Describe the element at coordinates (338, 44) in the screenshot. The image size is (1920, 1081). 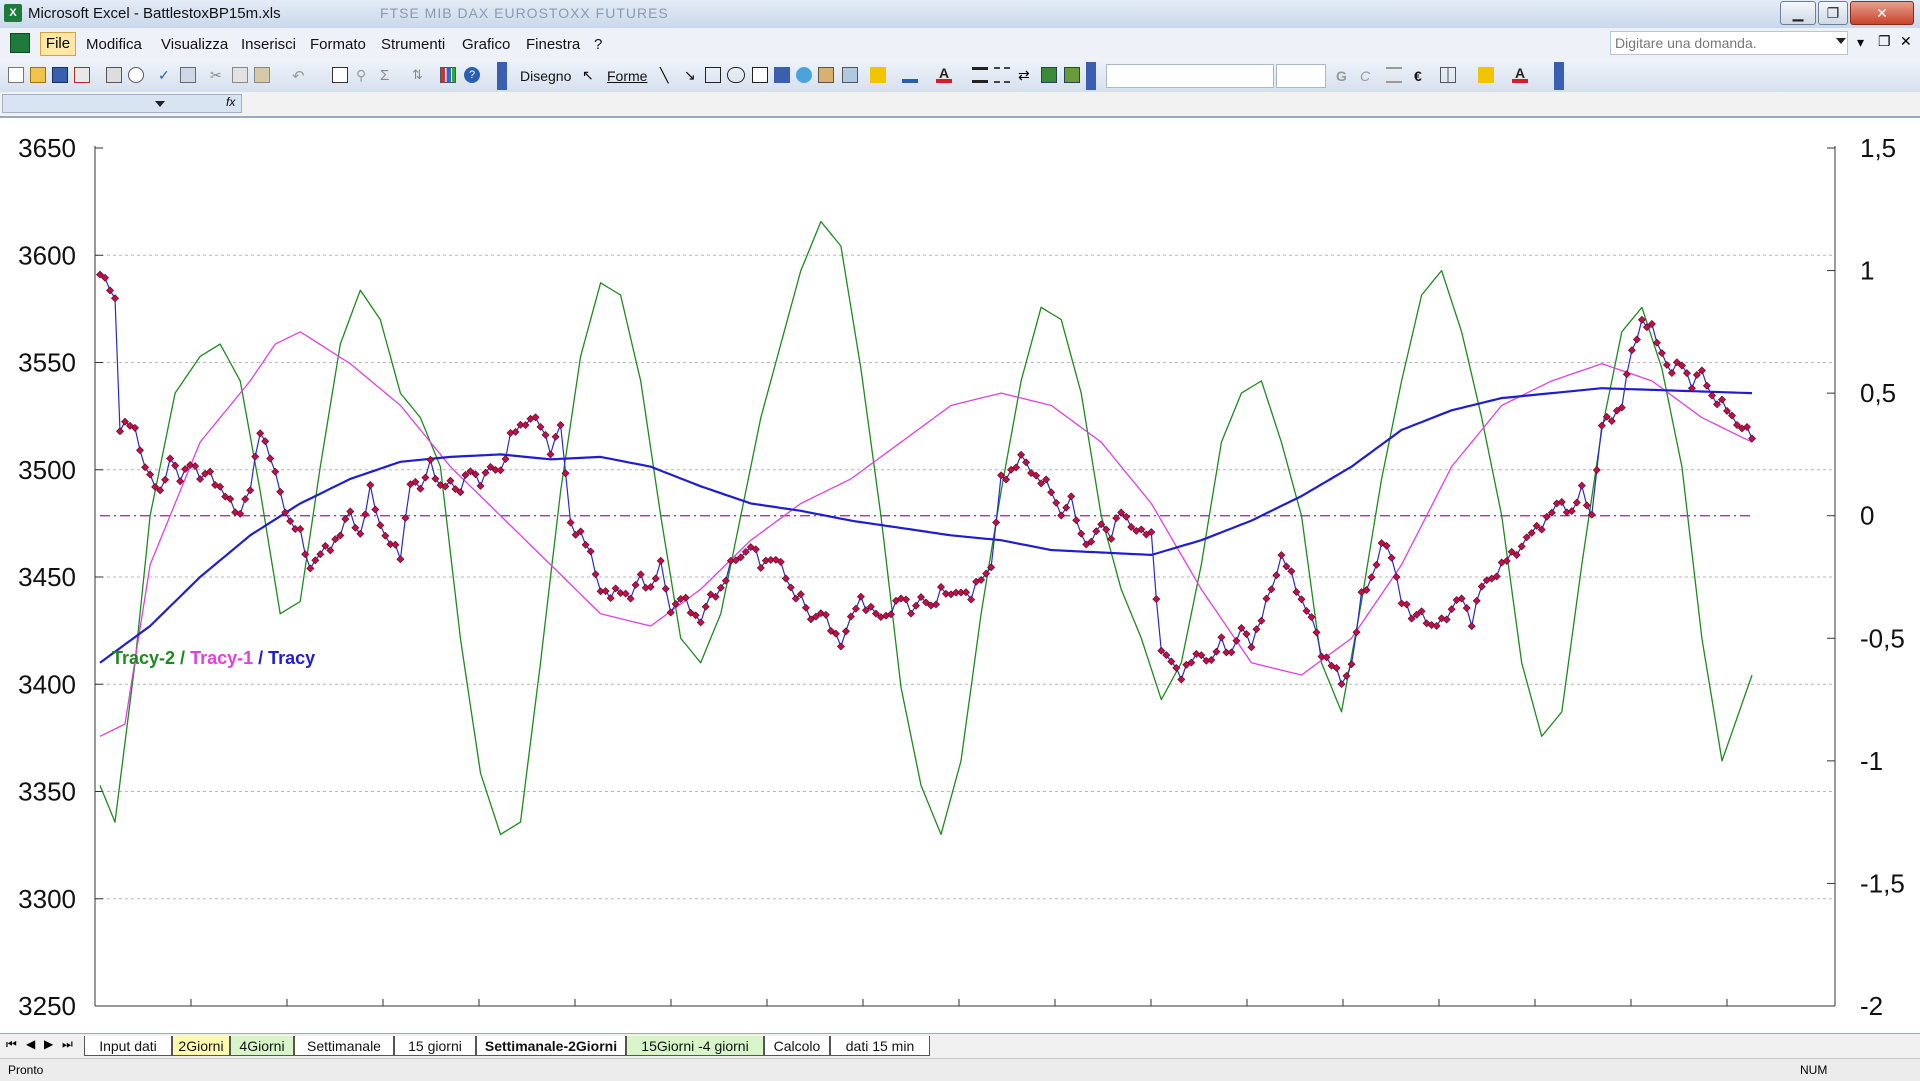
I see `menu-formato: Formato` at that location.